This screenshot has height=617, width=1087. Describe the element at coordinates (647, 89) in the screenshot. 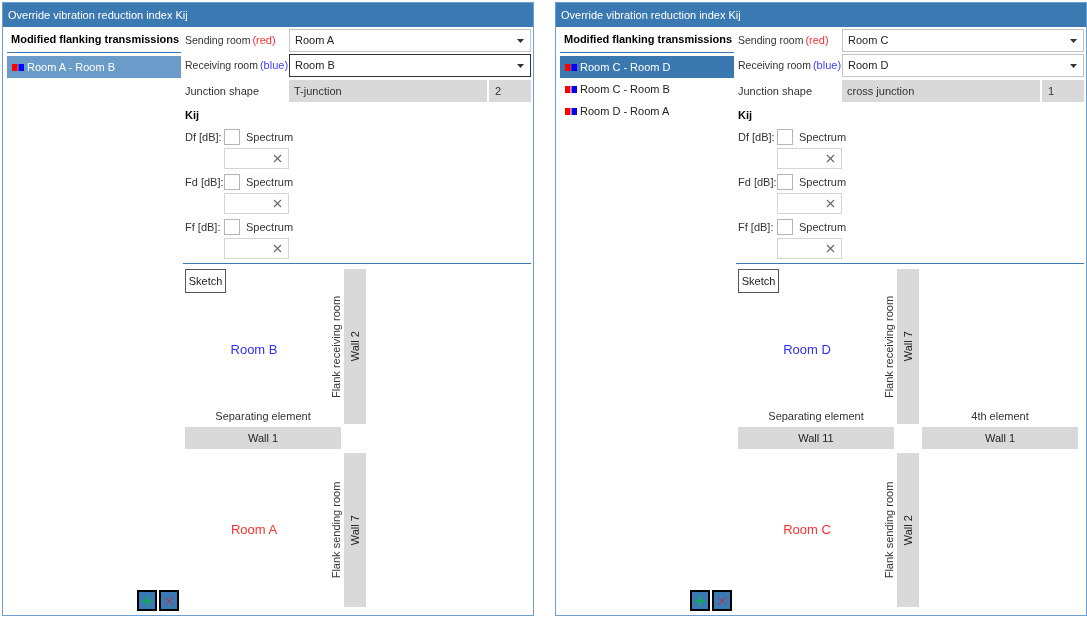

I see `list-item: Room C - Room B` at that location.